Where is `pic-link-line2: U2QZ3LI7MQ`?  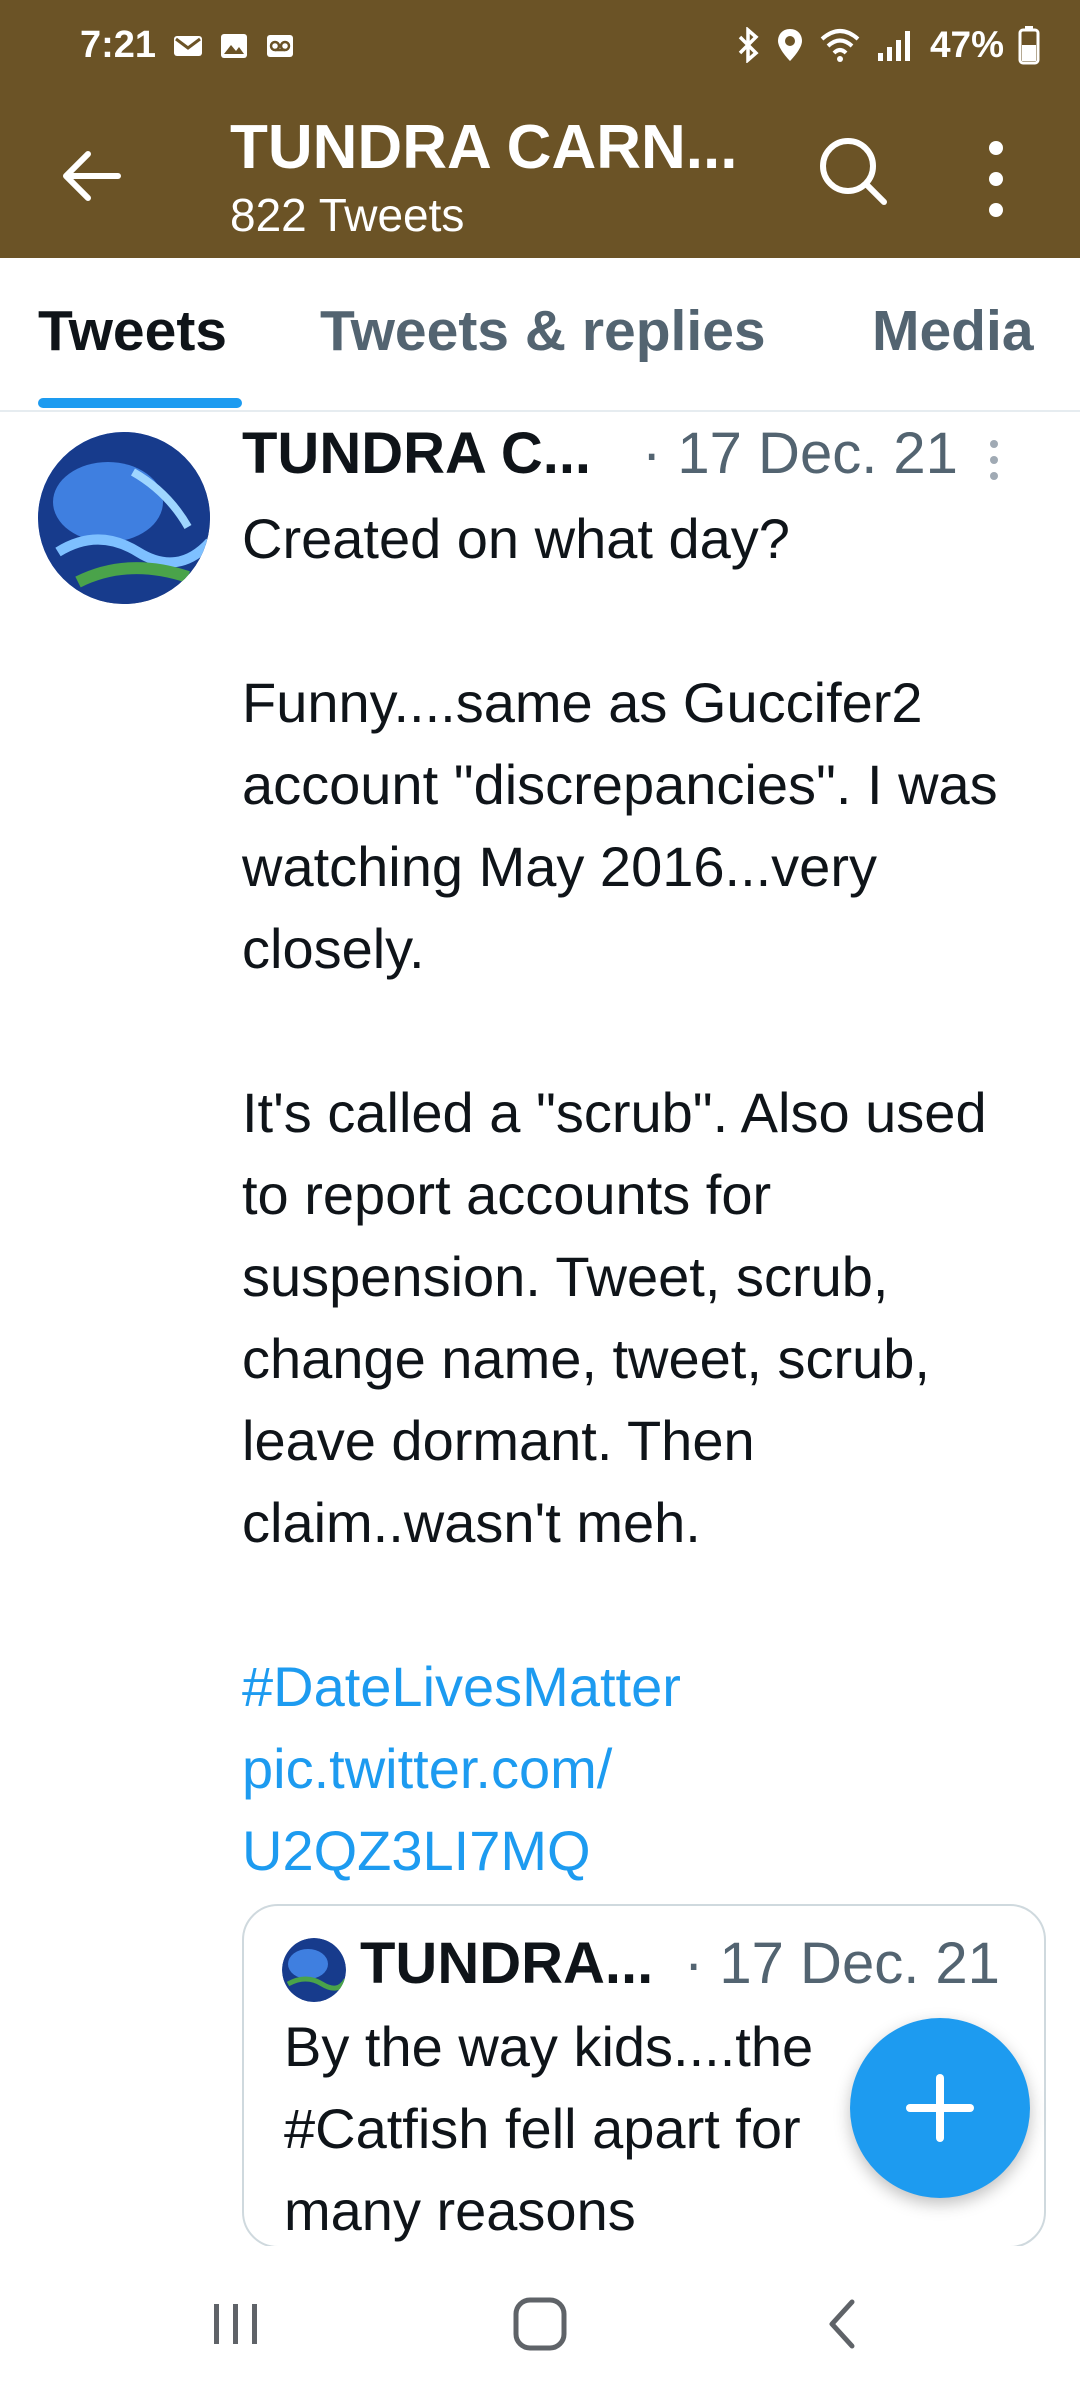
pic-link-line2: U2QZ3LI7MQ is located at coordinates (642, 1851).